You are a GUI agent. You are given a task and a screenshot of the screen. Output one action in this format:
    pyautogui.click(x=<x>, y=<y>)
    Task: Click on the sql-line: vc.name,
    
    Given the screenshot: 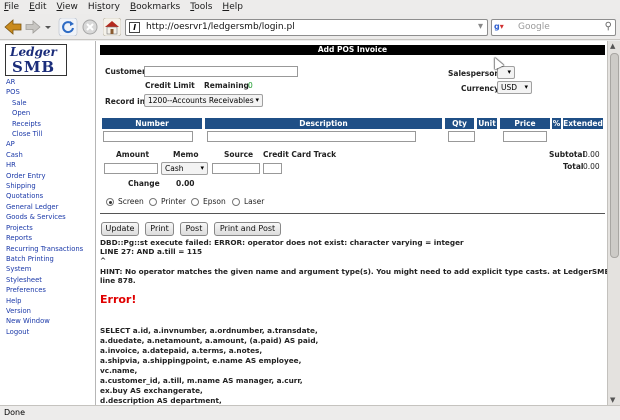 What is the action you would take?
    pyautogui.click(x=119, y=370)
    